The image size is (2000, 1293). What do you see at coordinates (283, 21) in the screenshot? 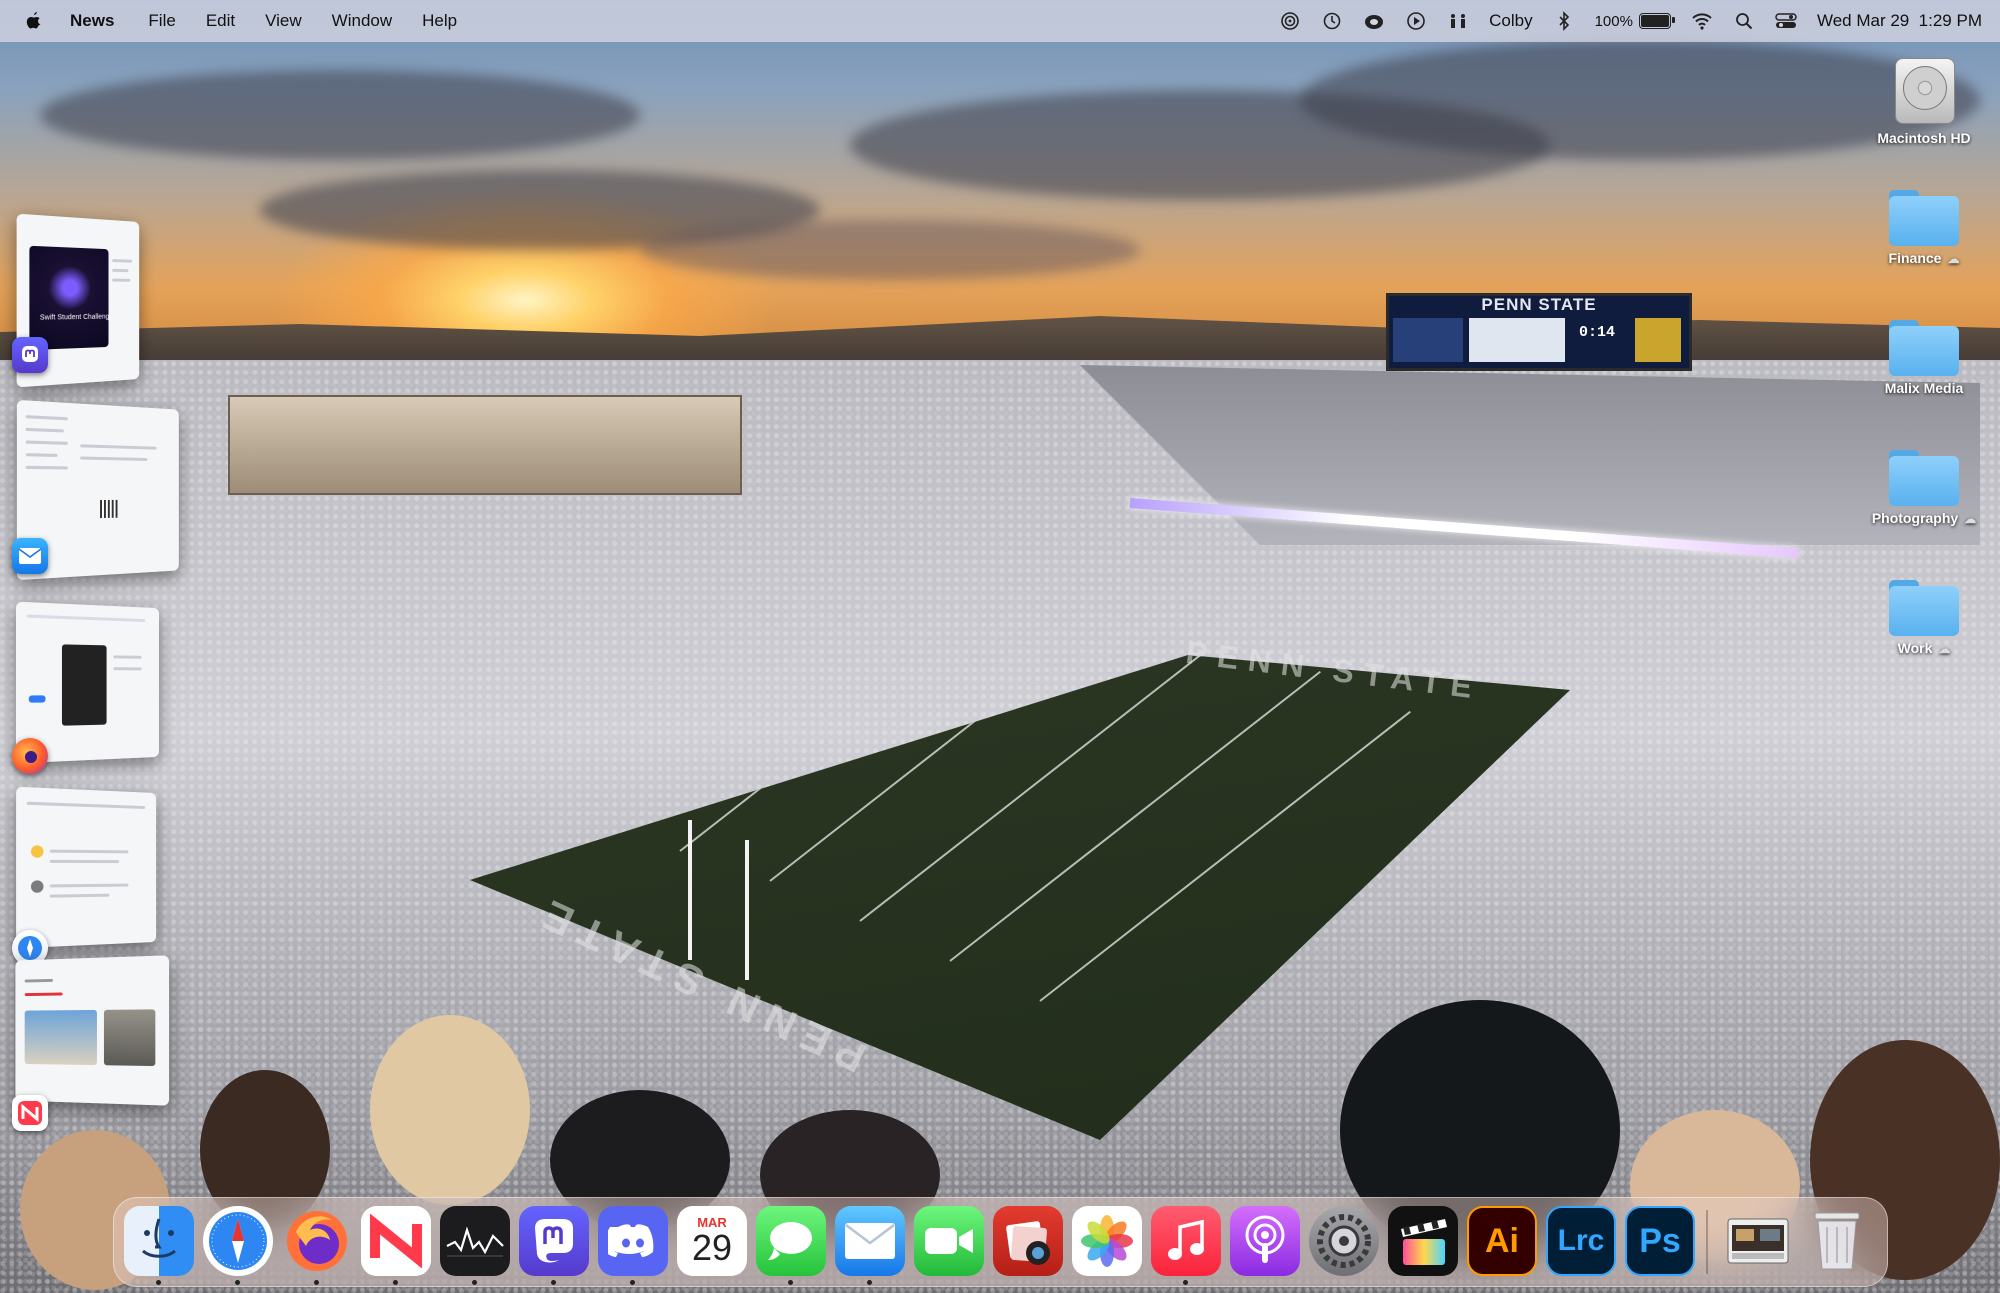
I see `menu-view: View` at bounding box center [283, 21].